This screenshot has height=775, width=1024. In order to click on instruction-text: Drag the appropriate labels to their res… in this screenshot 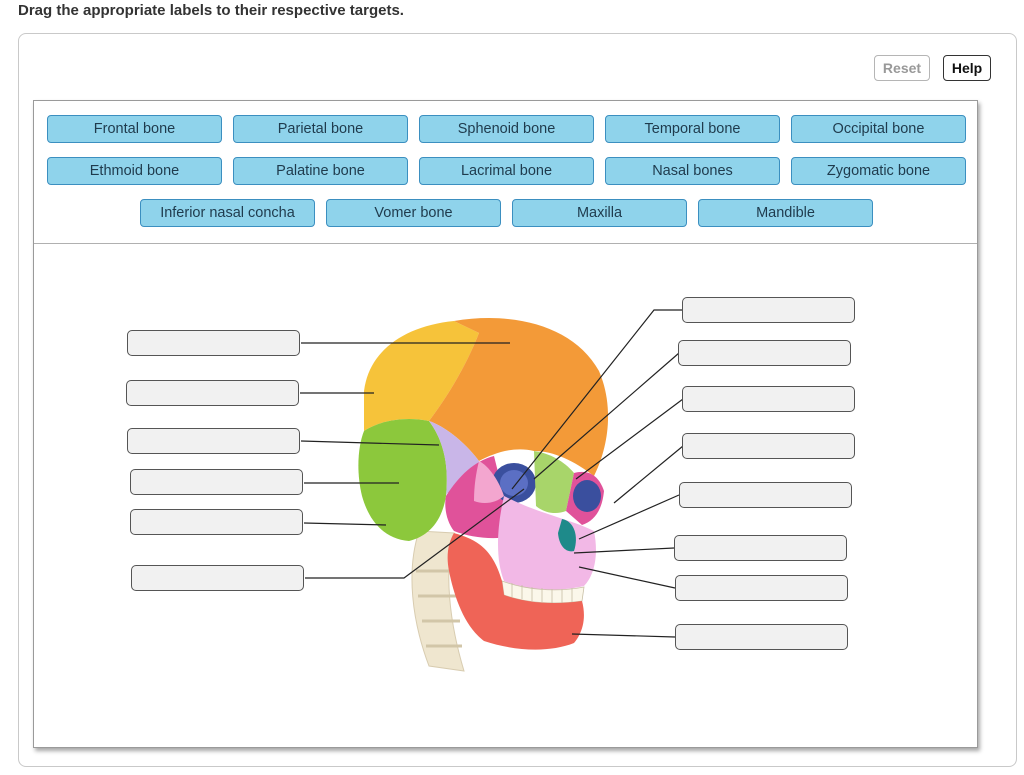, I will do `click(211, 10)`.